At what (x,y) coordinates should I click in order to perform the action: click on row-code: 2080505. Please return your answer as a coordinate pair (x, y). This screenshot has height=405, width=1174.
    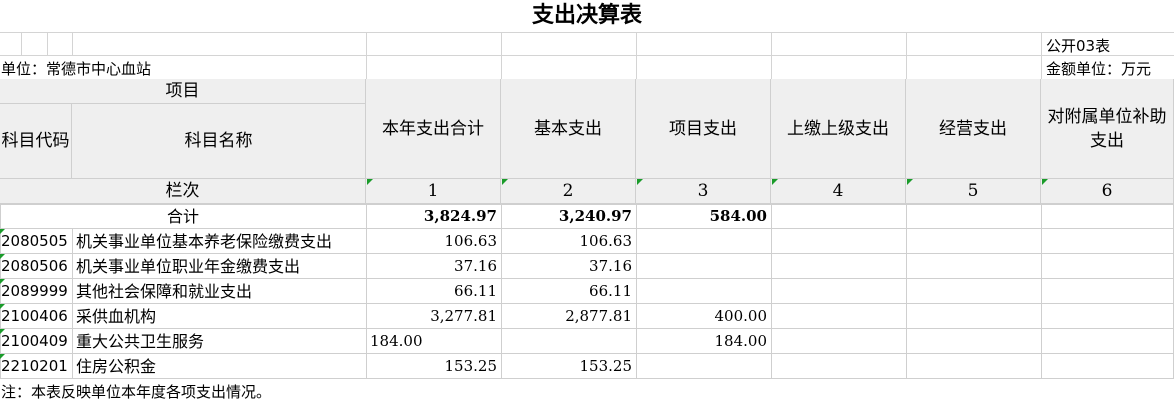
    Looking at the image, I should click on (34, 241).